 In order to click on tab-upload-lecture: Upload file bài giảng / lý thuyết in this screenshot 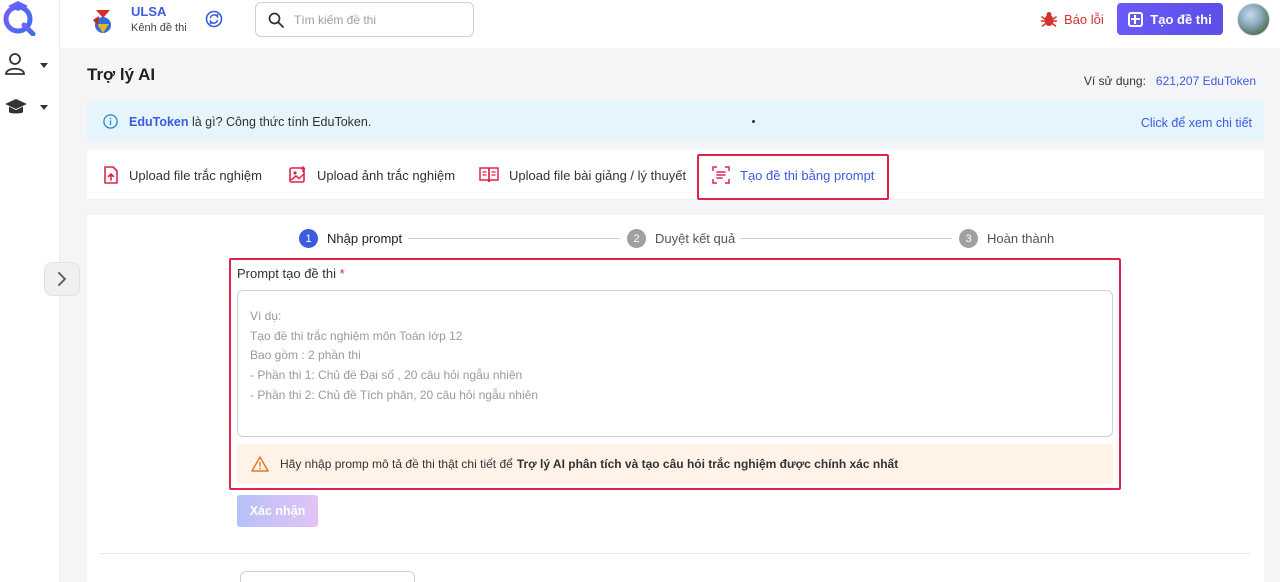, I will do `click(582, 175)`.